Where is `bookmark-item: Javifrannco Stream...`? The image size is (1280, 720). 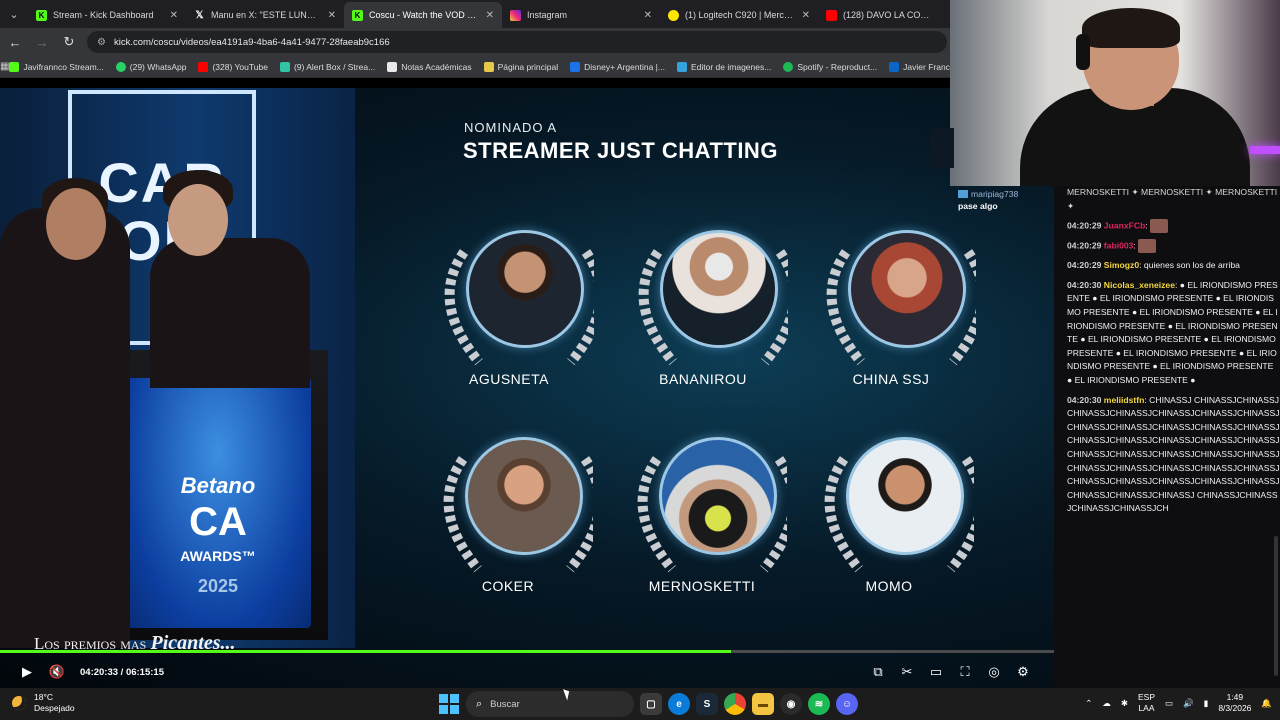
bookmark-item: Javifrannco Stream... is located at coordinates (56, 66).